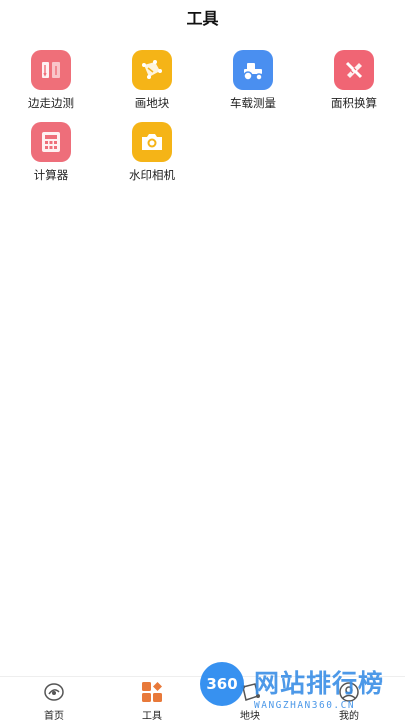 The image size is (405, 722). Describe the element at coordinates (152, 103) in the screenshot. I see `tool-label: 画地块` at that location.